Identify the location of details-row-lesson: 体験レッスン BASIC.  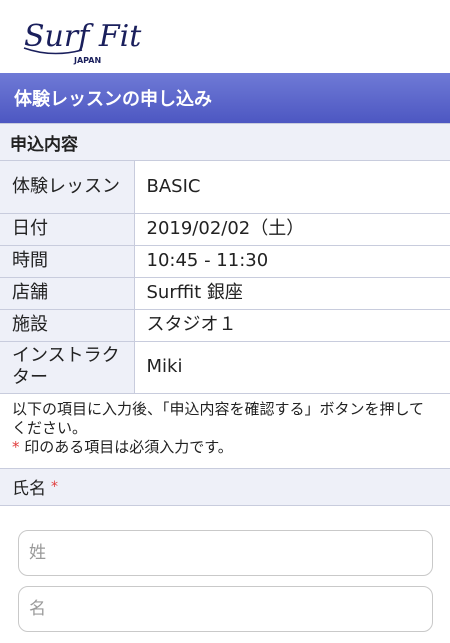
(225, 187).